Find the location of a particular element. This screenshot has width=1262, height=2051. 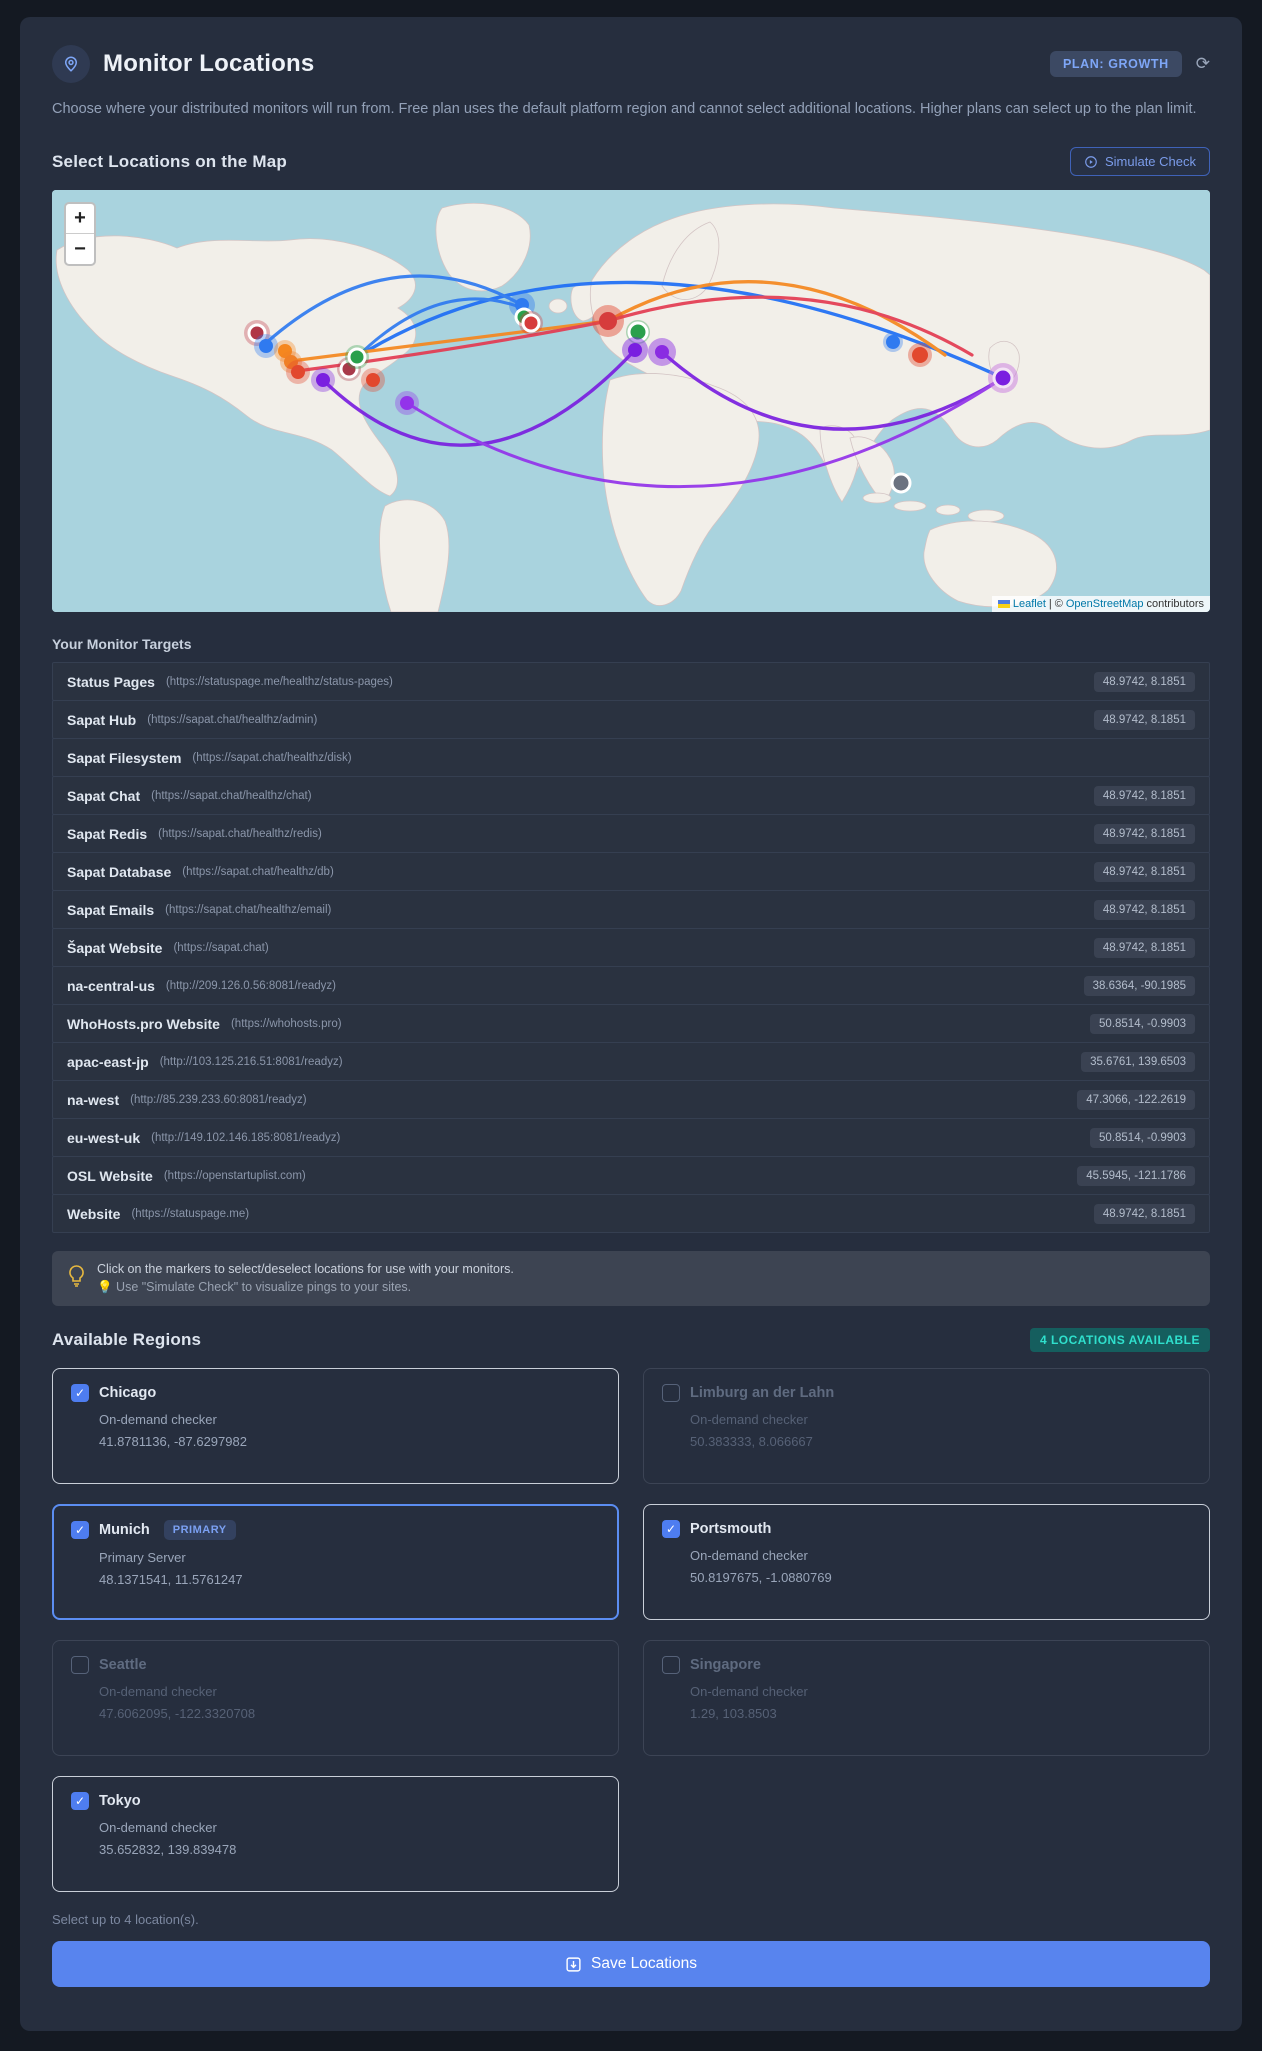

header: Monitor Locations PLAN: GROWTH ⟳ is located at coordinates (631, 64).